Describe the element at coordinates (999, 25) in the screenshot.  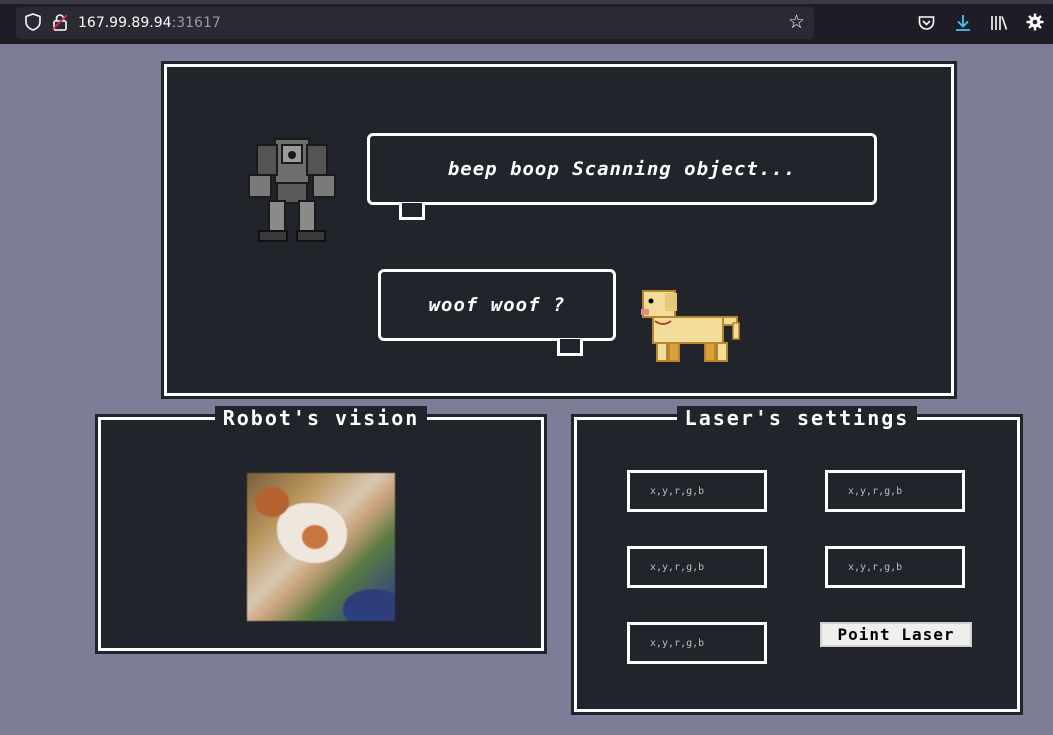
I see `library-icon` at that location.